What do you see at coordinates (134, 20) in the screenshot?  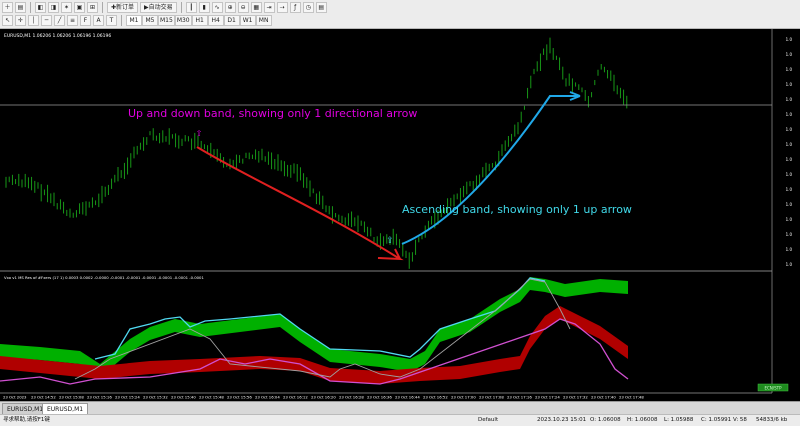 I see `timeframe-m1: M1` at bounding box center [134, 20].